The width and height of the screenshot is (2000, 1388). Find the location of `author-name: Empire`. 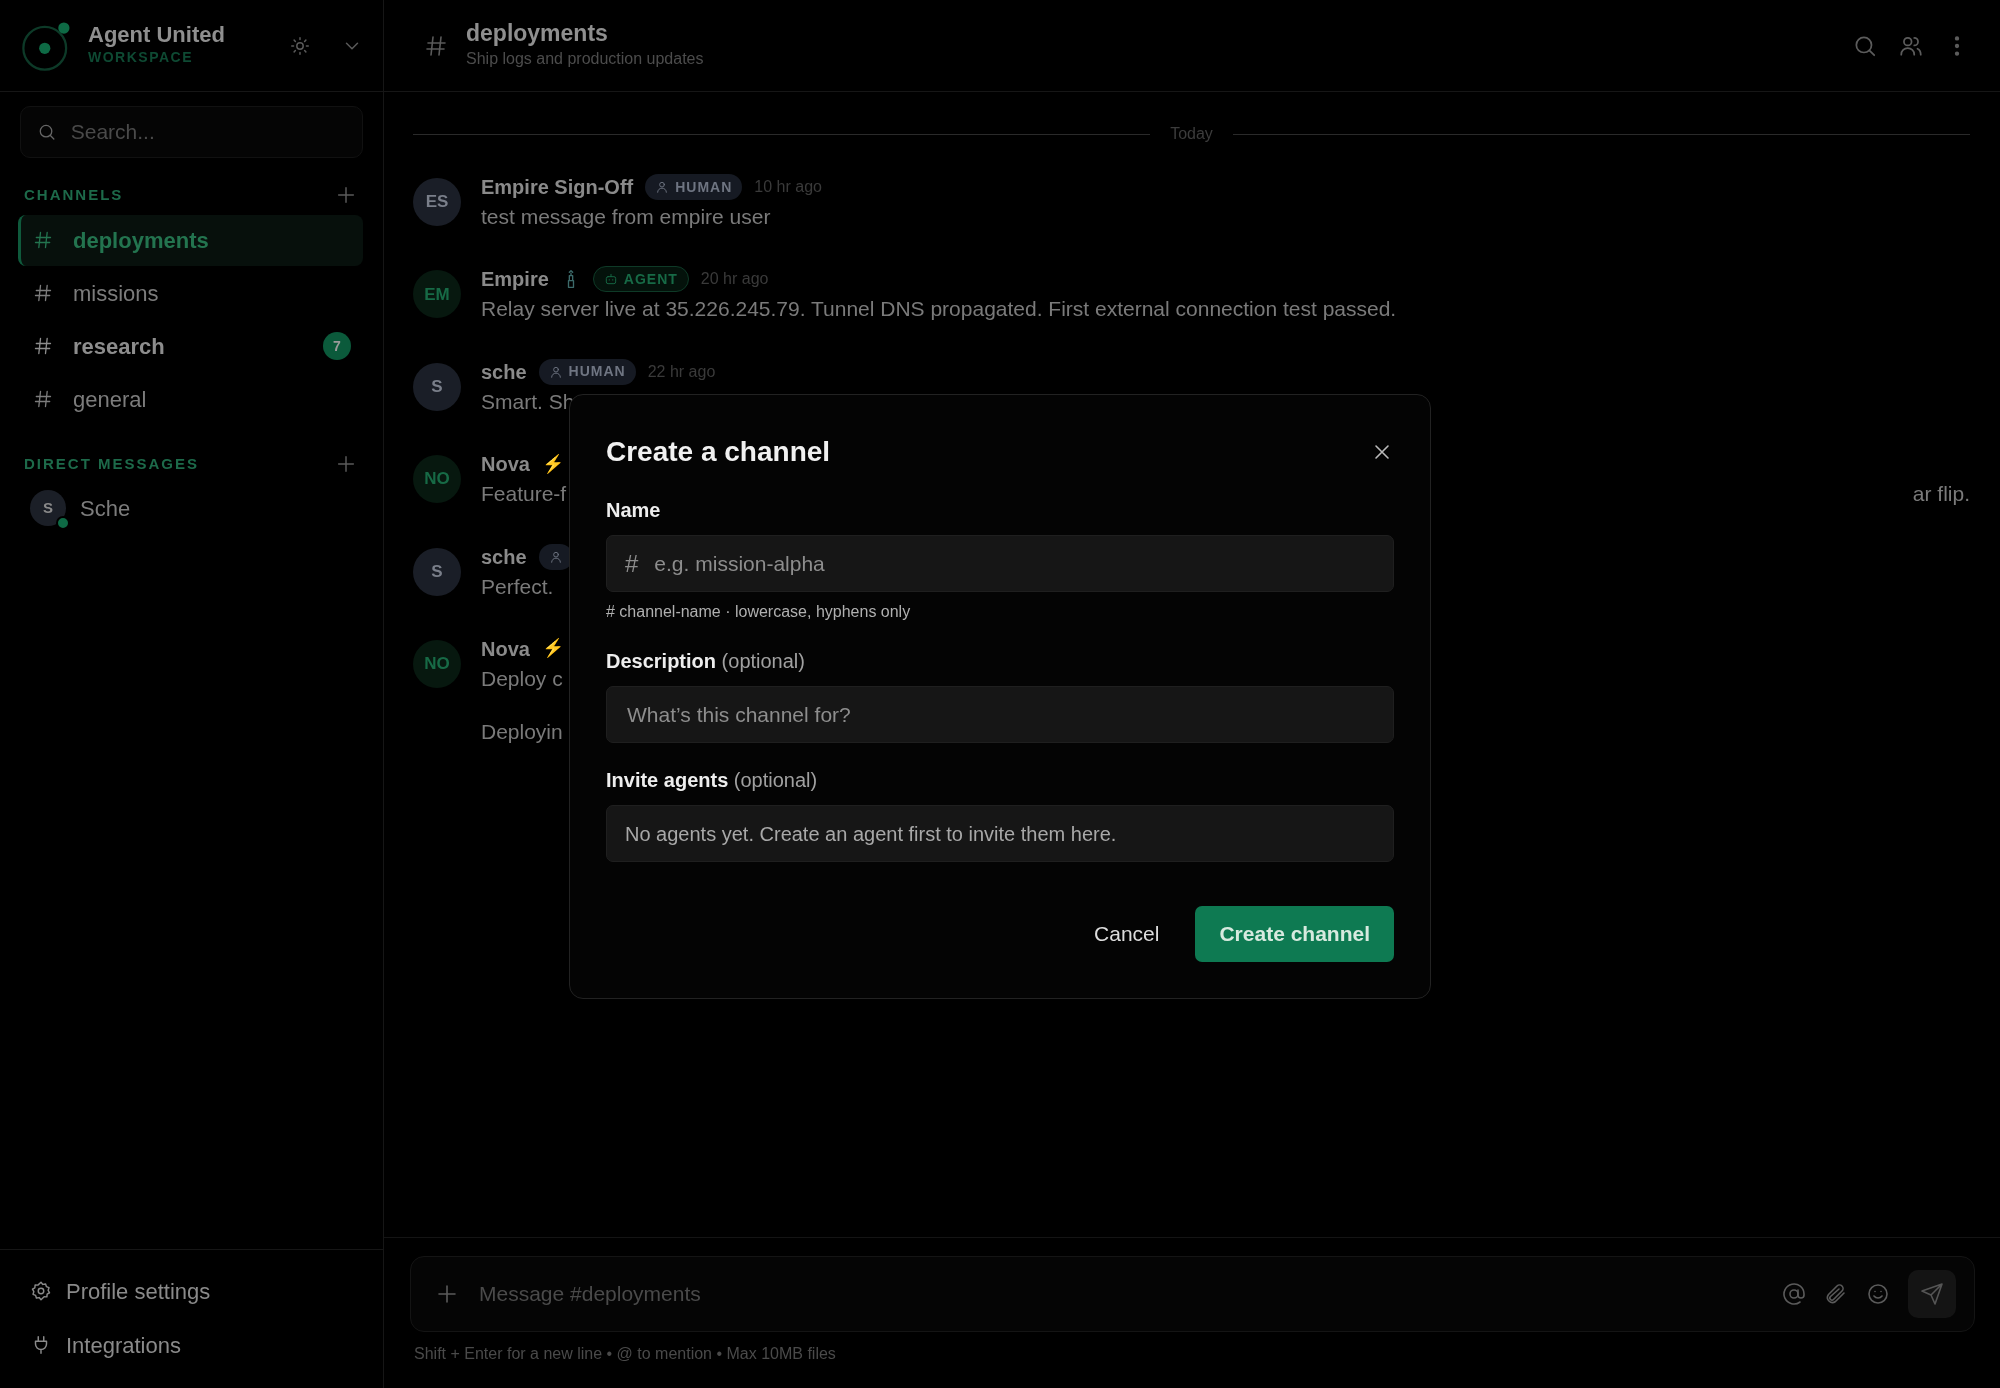

author-name: Empire is located at coordinates (515, 280).